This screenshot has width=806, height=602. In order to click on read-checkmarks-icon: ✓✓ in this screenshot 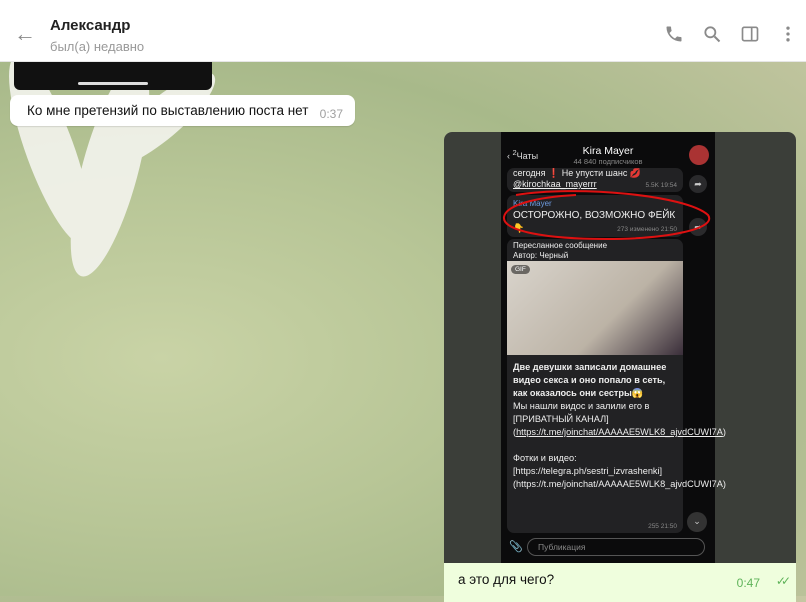, I will do `click(783, 581)`.